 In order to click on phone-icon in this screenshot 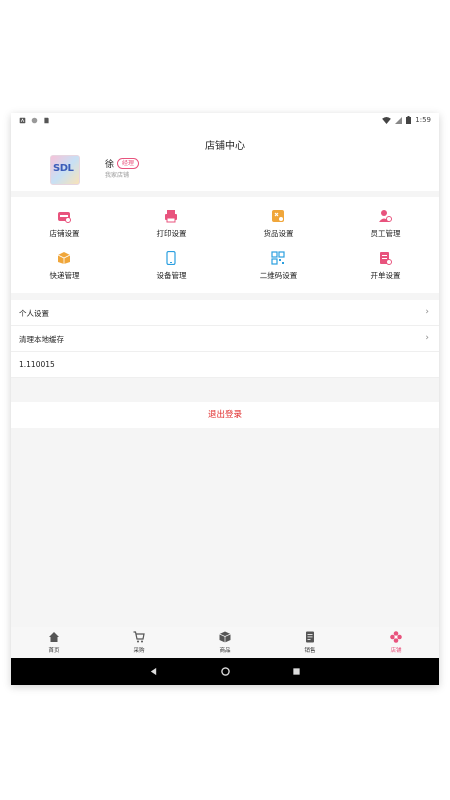, I will do `click(171, 258)`.